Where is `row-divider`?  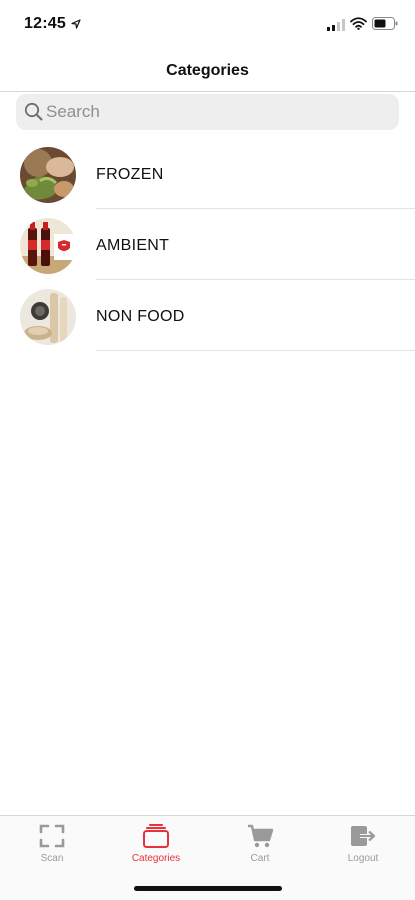 row-divider is located at coordinates (255, 350).